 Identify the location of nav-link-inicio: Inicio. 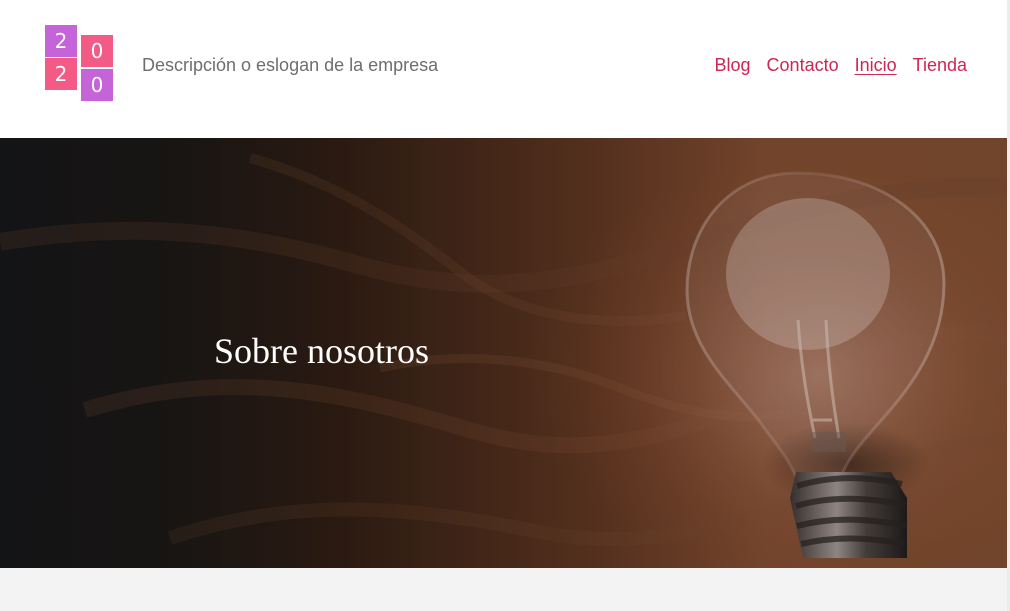
(876, 65).